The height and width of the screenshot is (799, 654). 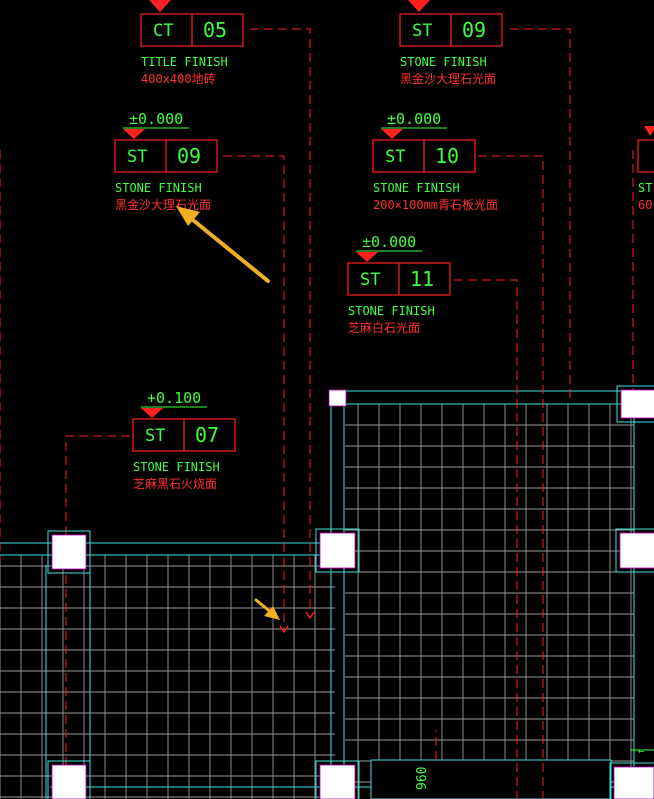 I want to click on tag-line1: TITLE FINISH, so click(x=184, y=62).